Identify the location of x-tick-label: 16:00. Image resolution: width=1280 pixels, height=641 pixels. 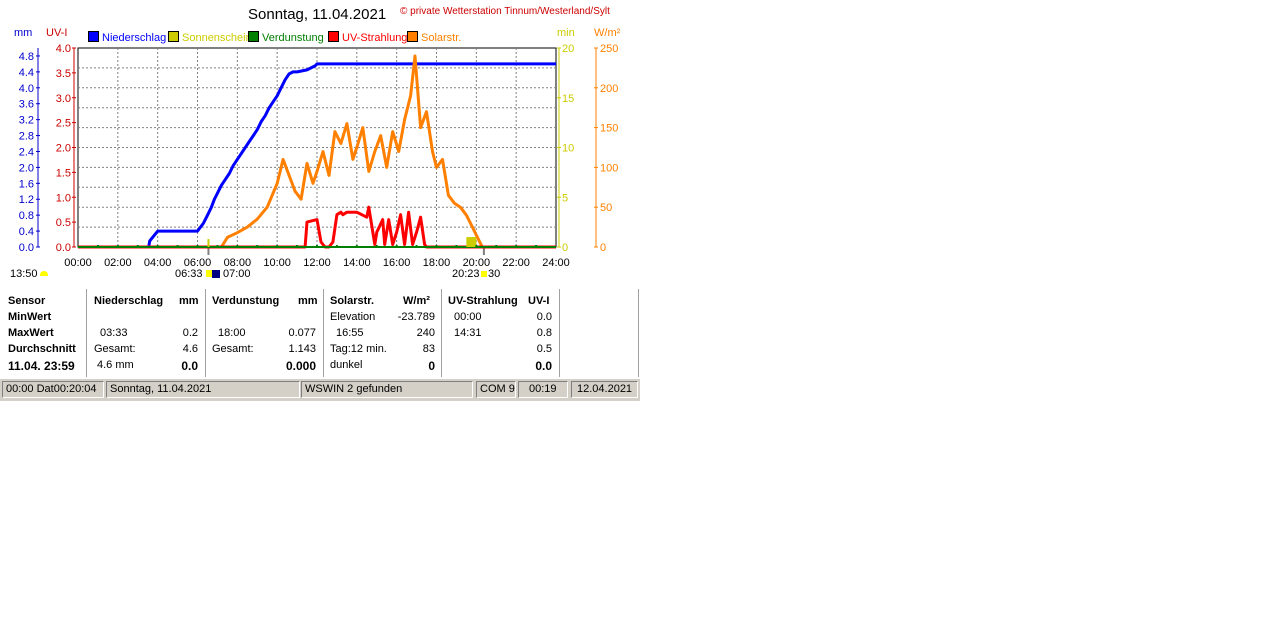
(397, 263).